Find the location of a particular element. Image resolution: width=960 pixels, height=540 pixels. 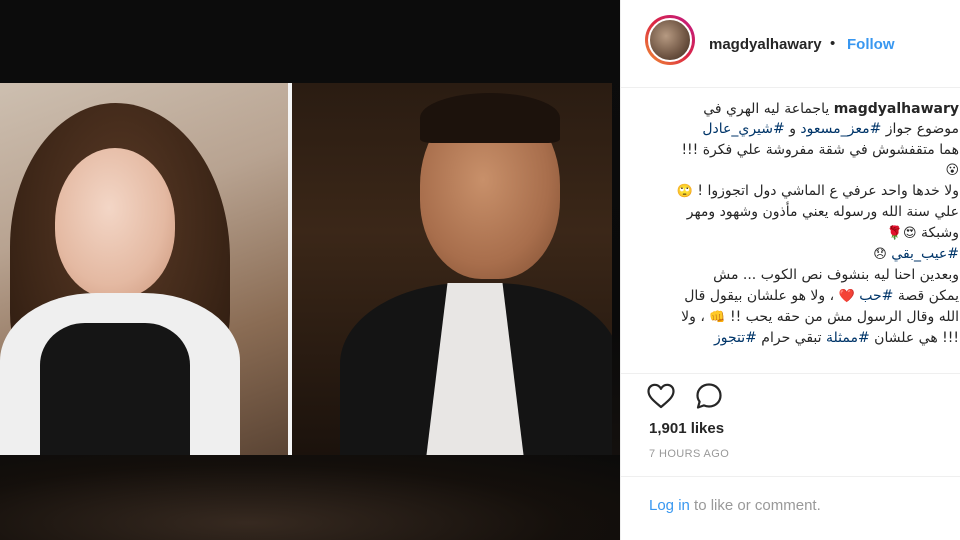

caption-text: !!! هي علشان is located at coordinates (916, 338).